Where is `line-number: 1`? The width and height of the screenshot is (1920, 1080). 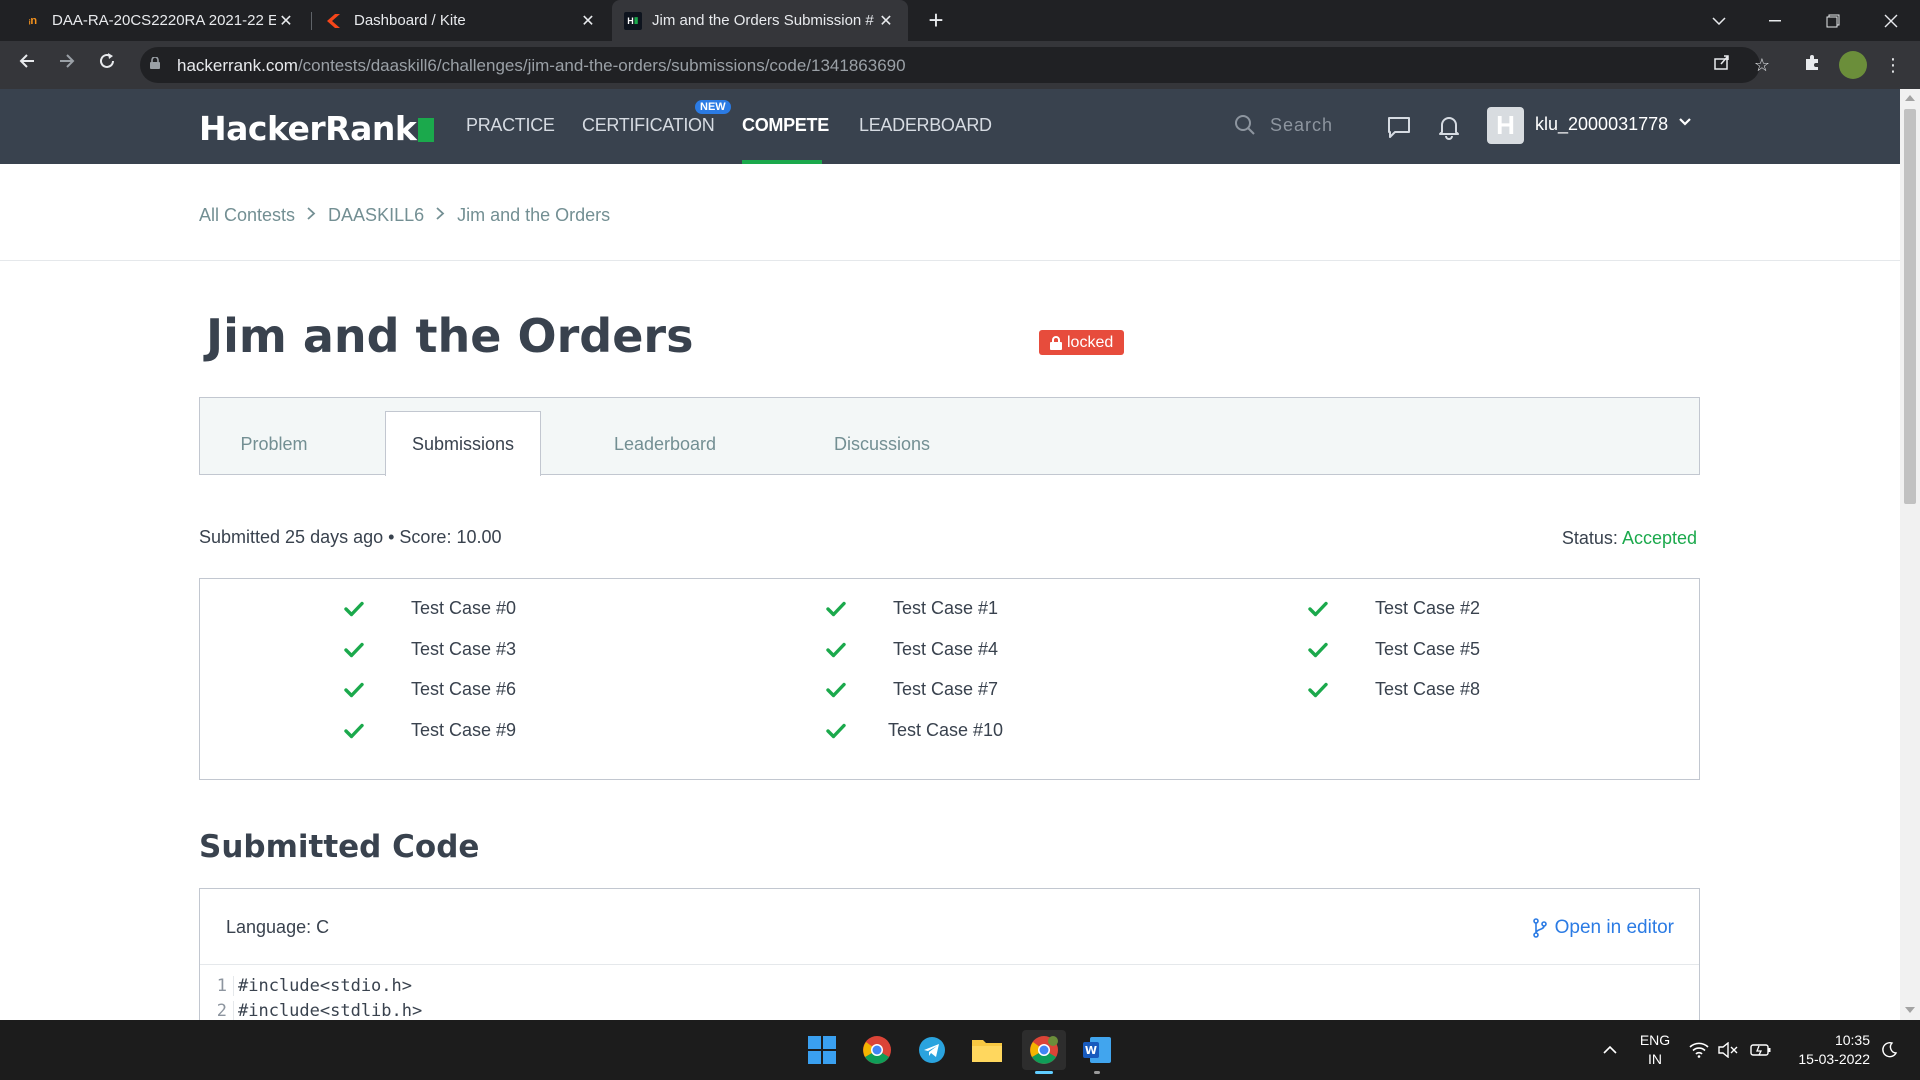
line-number: 1 is located at coordinates (217, 985).